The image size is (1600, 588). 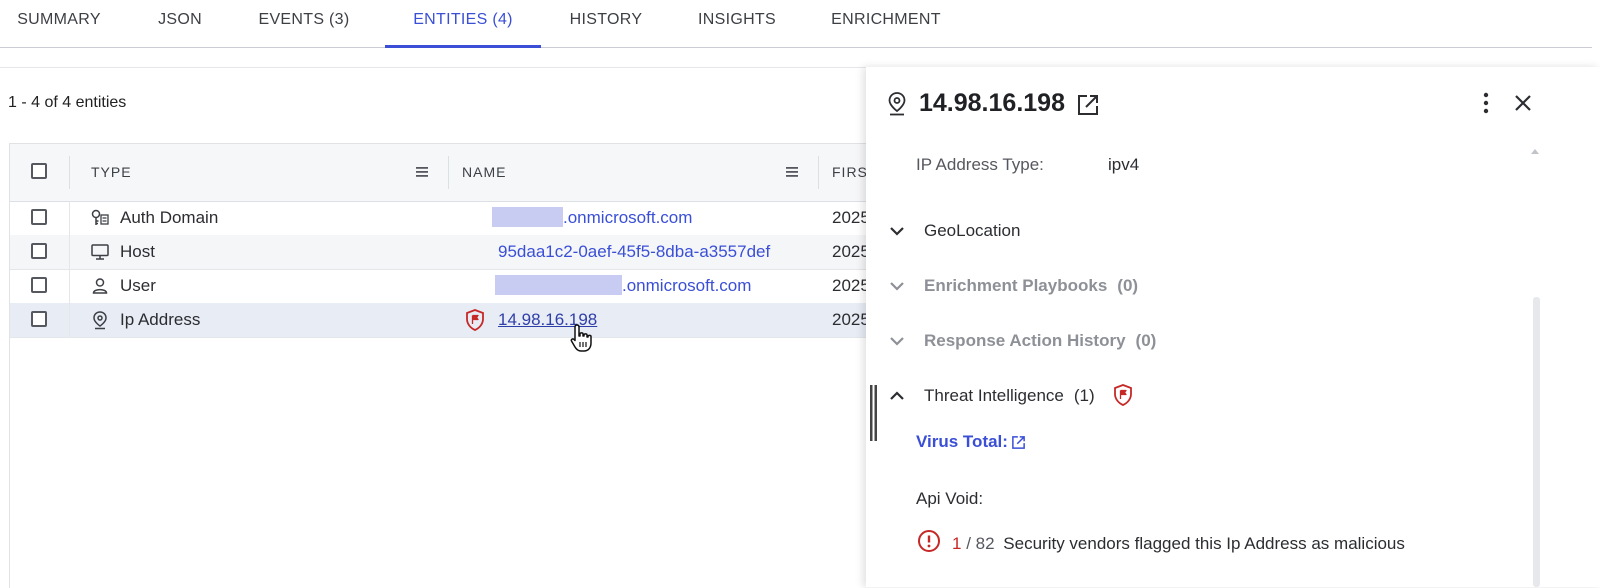 I want to click on flag-count: 1, so click(x=957, y=543).